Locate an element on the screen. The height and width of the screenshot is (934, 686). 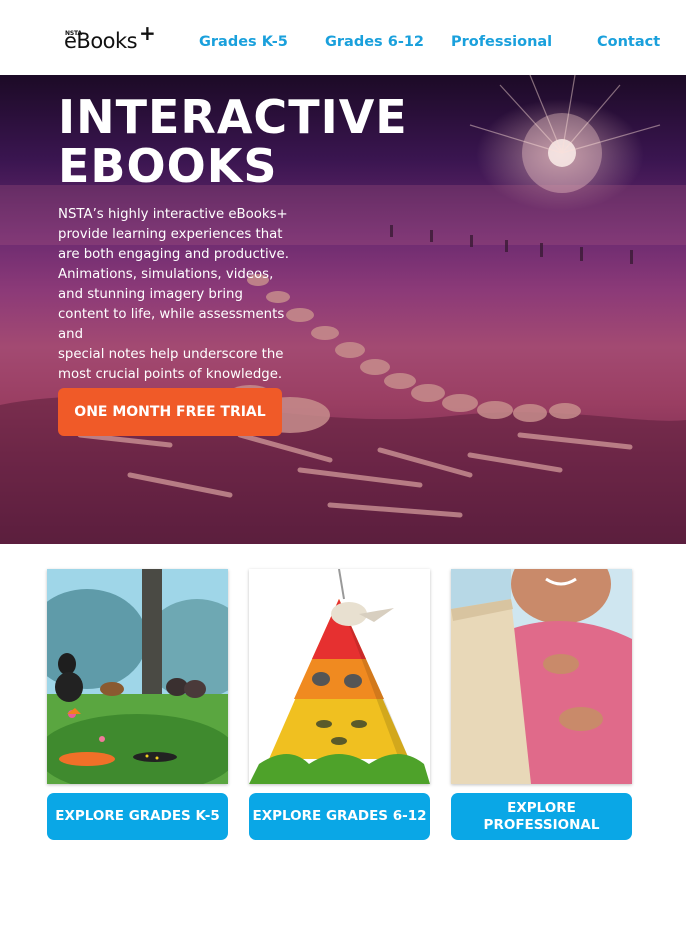
hero-description-line: NSTA’s highly interactive eBooks+ is located at coordinates (173, 215).